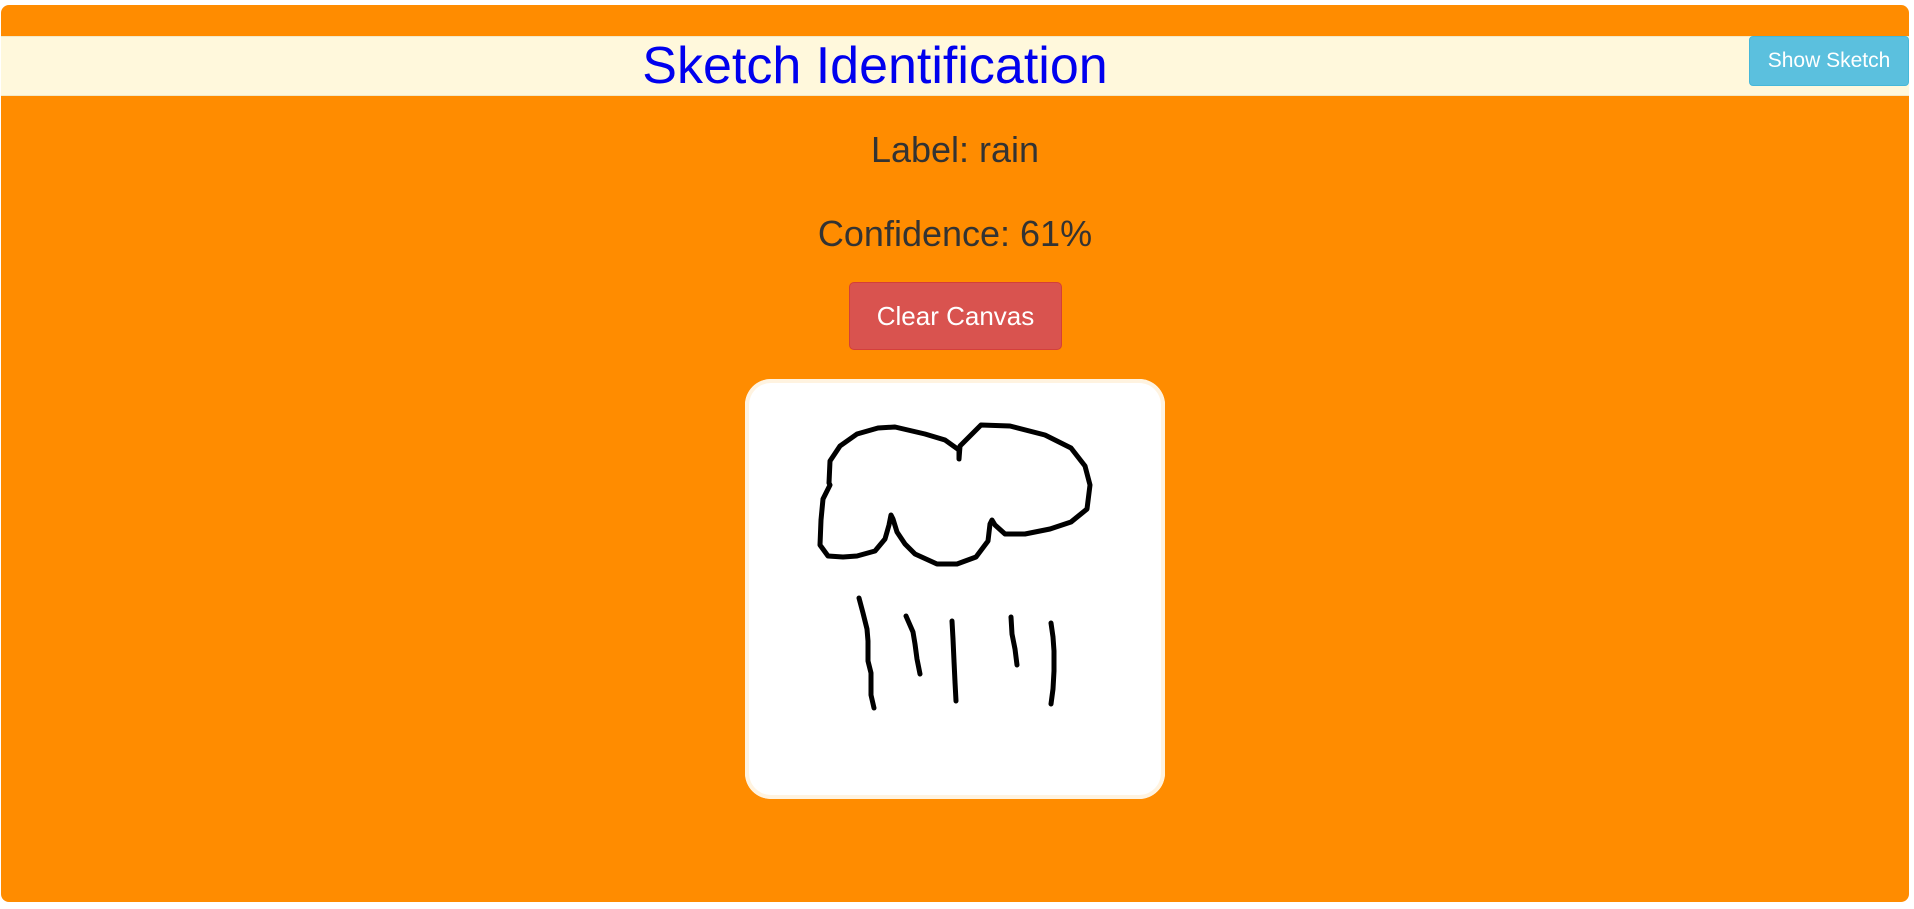 The image size is (1914, 909). What do you see at coordinates (955, 316) in the screenshot?
I see `clear-canvas-button: Clear Canvas` at bounding box center [955, 316].